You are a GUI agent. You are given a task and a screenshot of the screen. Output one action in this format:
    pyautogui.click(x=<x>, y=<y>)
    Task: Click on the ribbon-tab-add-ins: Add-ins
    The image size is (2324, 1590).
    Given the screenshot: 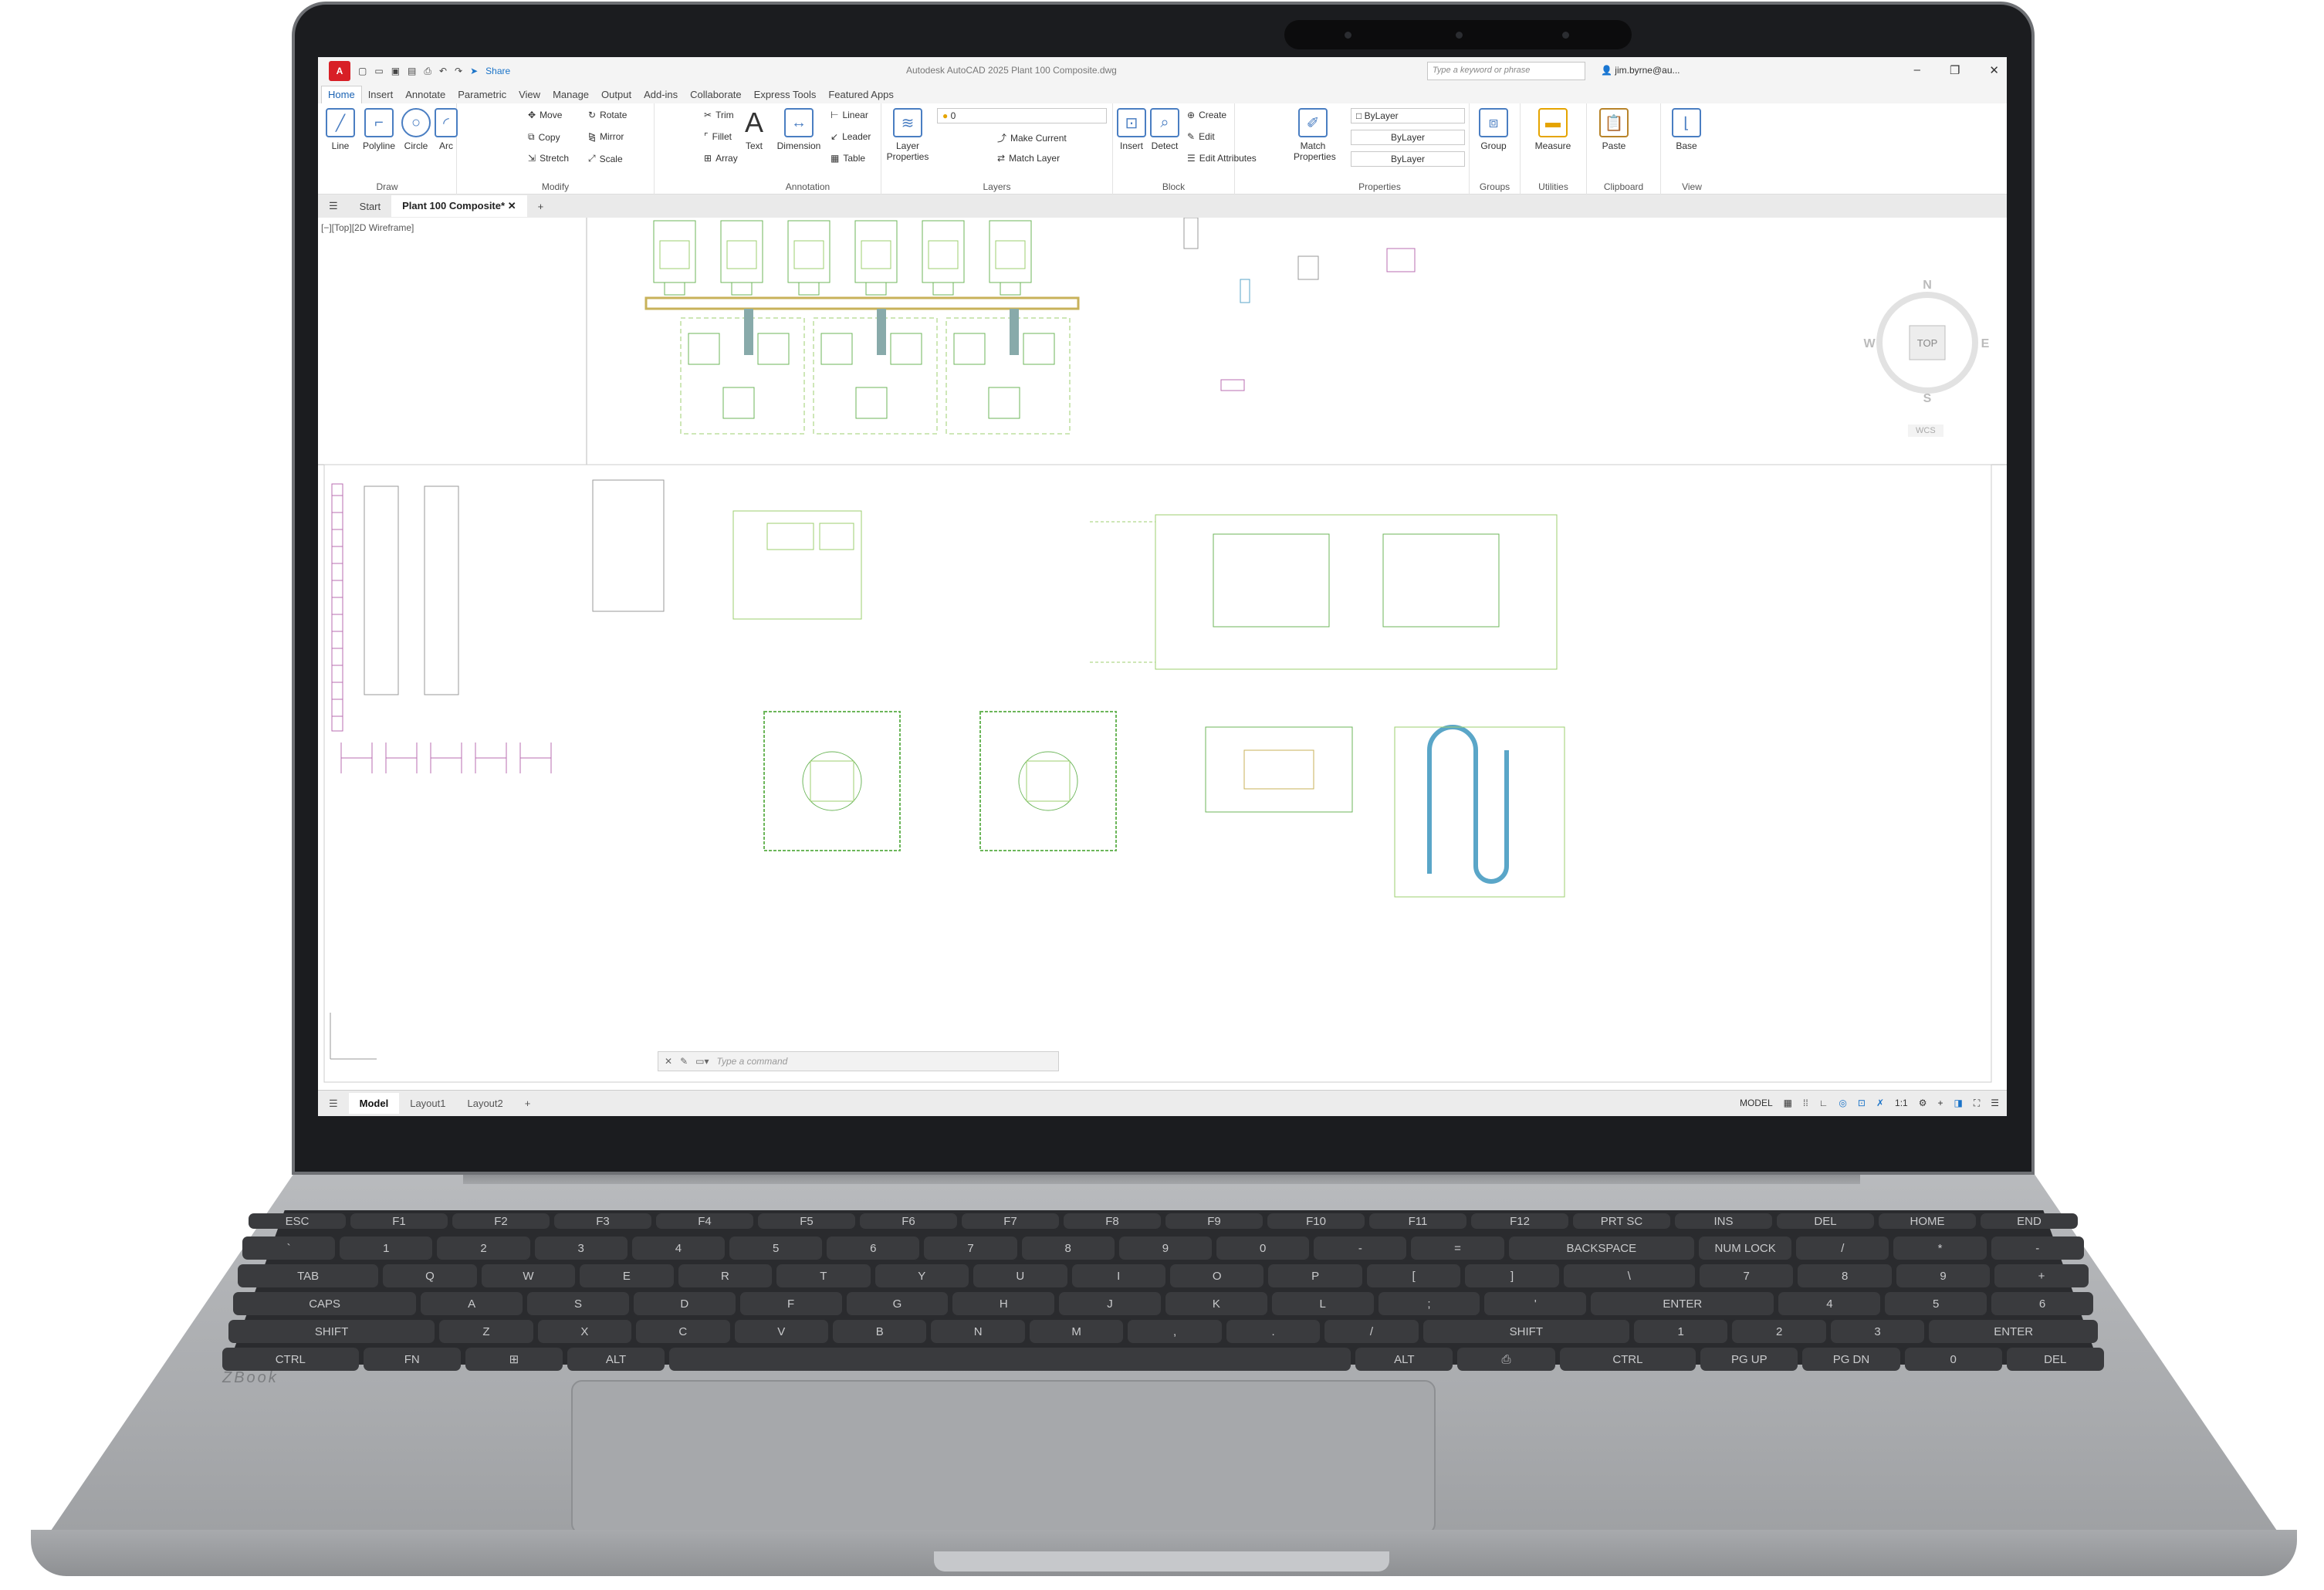 What is the action you would take?
    pyautogui.click(x=661, y=94)
    